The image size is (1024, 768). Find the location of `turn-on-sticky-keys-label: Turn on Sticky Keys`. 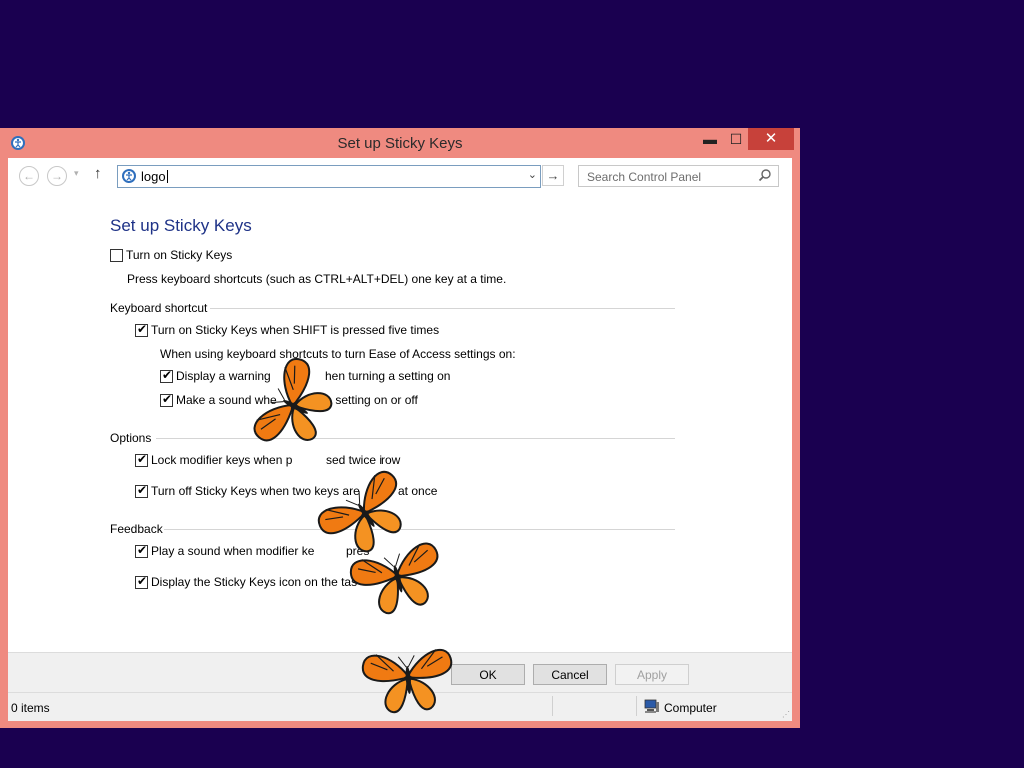

turn-on-sticky-keys-label: Turn on Sticky Keys is located at coordinates (179, 255).